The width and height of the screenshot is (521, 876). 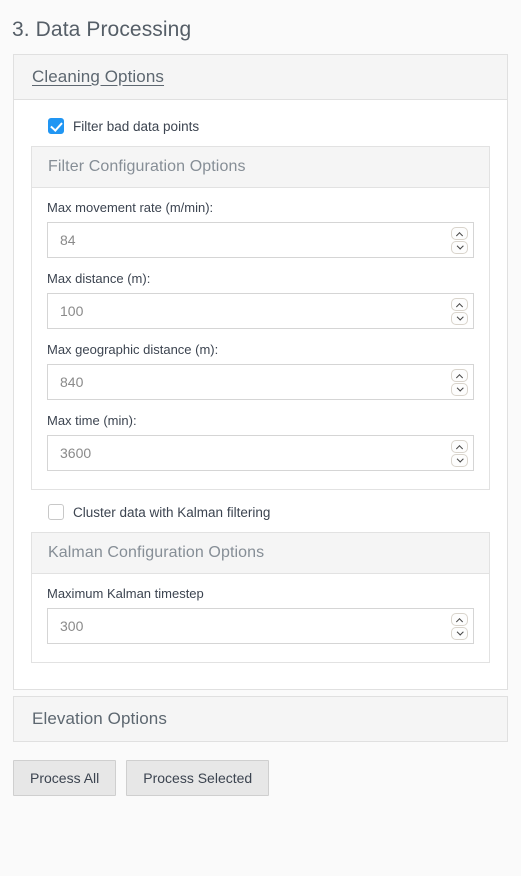 What do you see at coordinates (72, 626) in the screenshot?
I see `maximum-kalman-timestep-value: 300` at bounding box center [72, 626].